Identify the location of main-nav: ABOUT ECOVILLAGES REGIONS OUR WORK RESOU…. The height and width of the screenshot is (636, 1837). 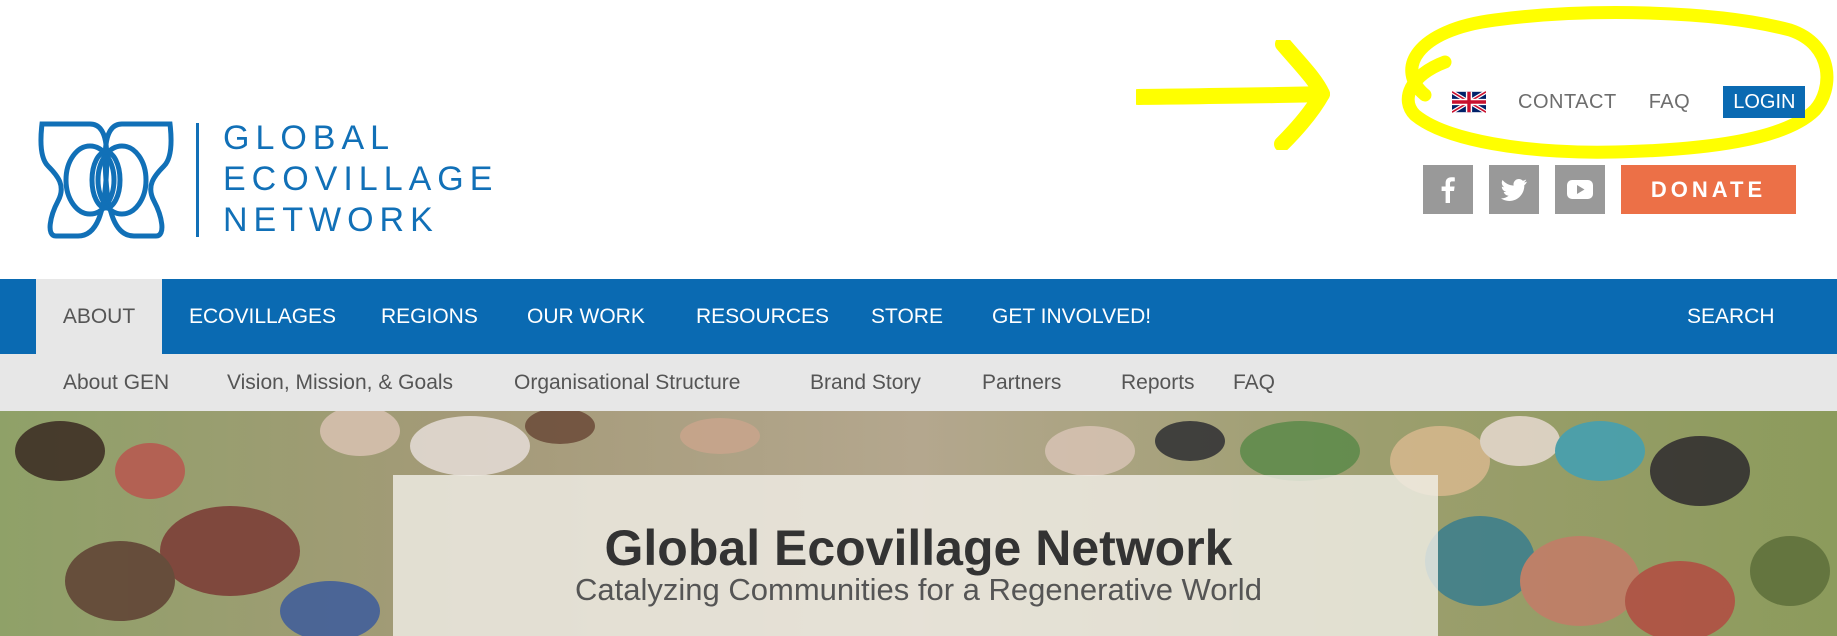
(918, 316).